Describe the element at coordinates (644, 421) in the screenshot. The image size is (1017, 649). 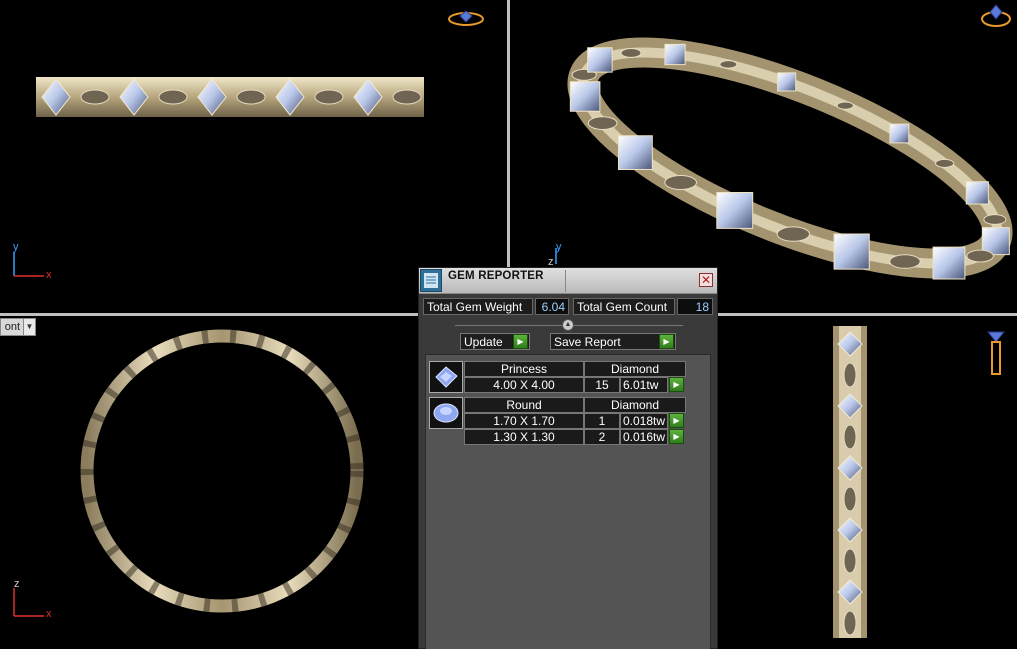
I see `gem-weight-cell: 0.018tw` at that location.